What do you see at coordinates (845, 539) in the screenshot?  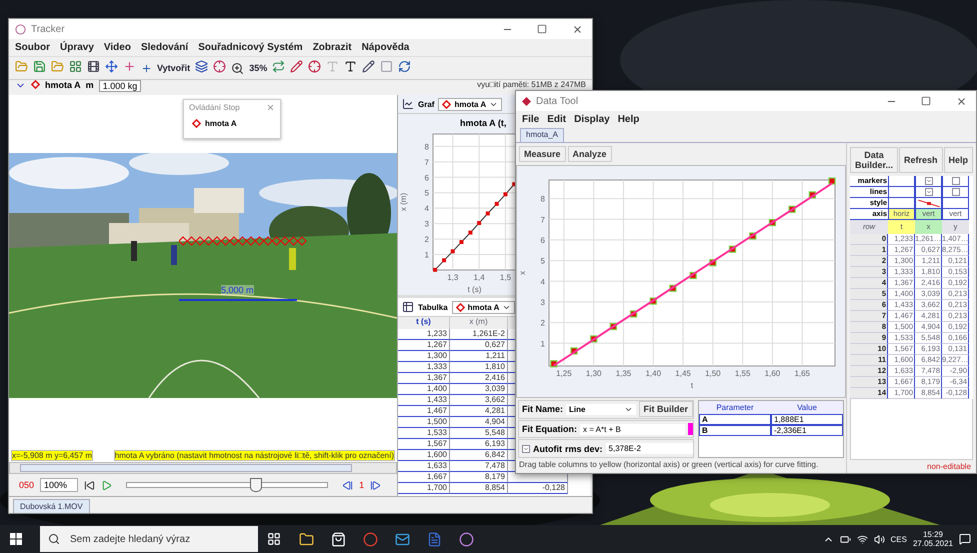 I see `battery-icon` at bounding box center [845, 539].